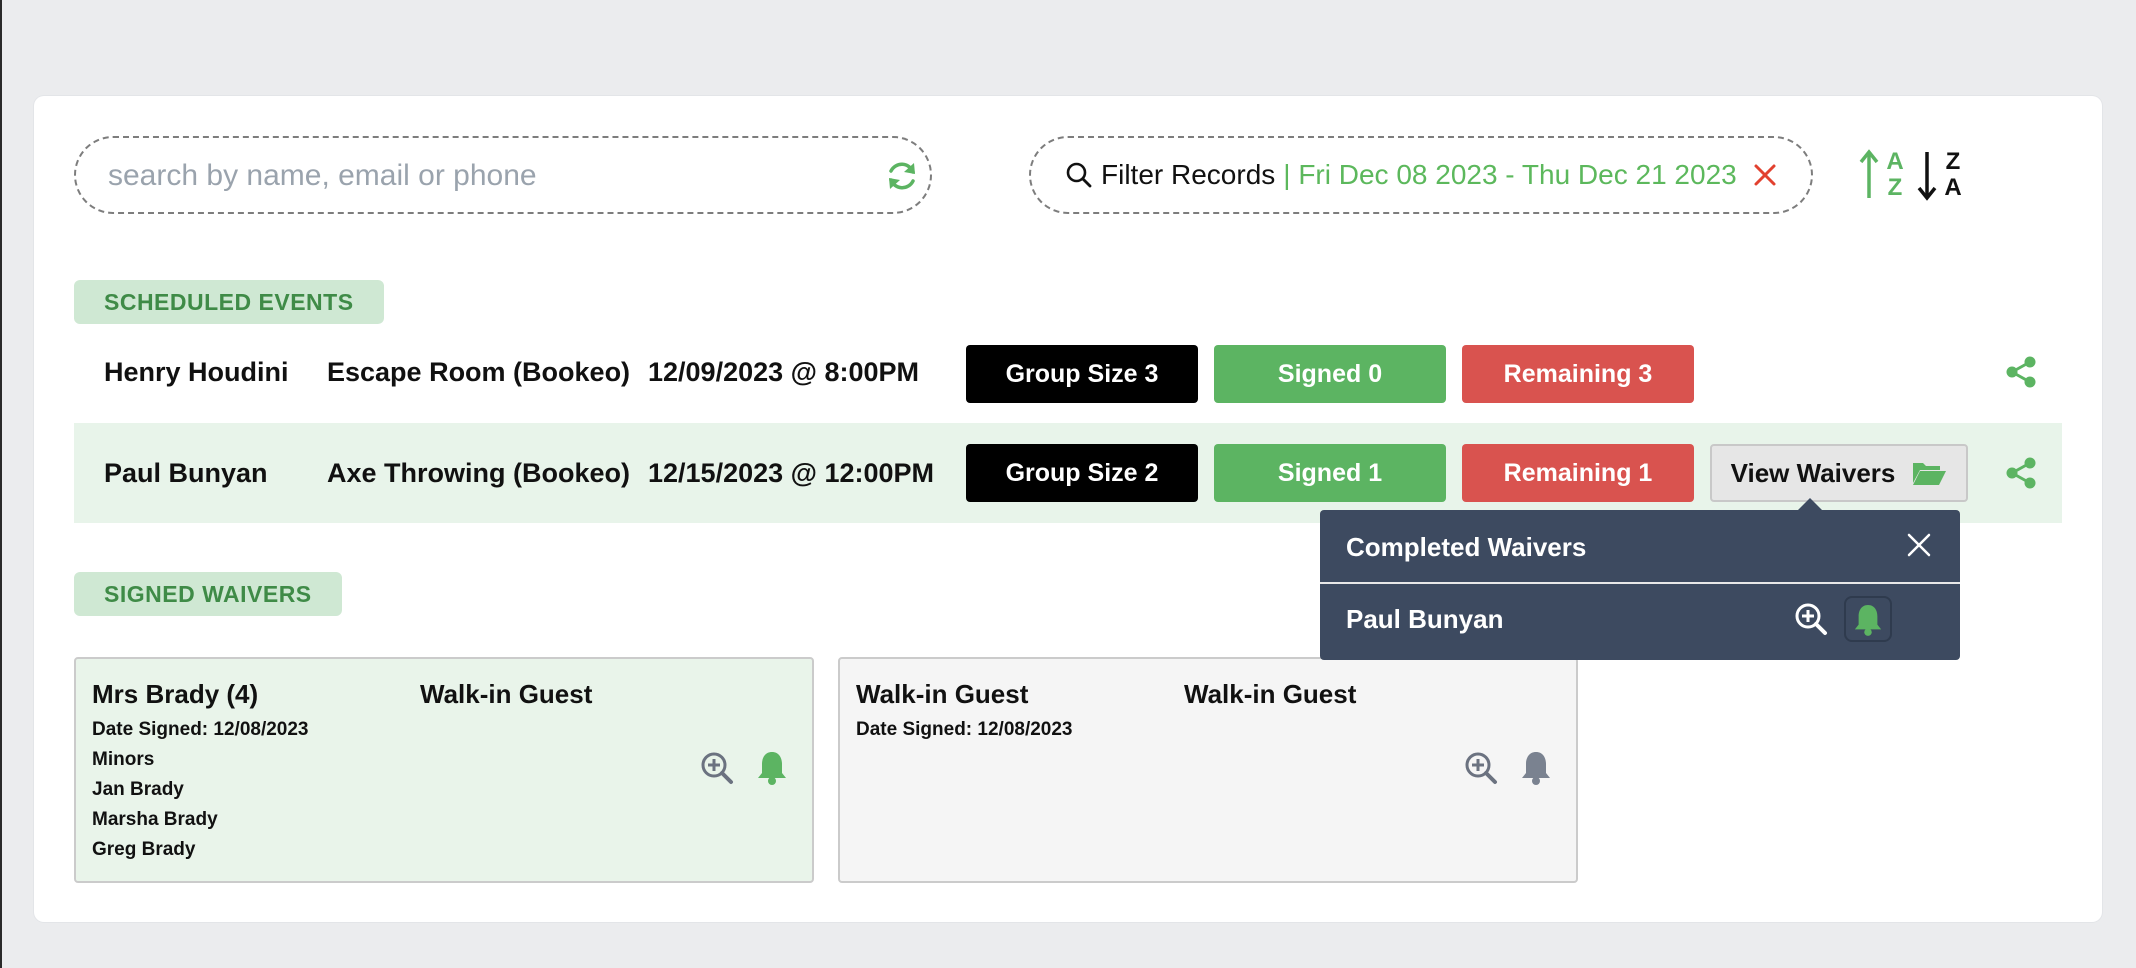 The height and width of the screenshot is (968, 2136). I want to click on remaining-count-button: Remaining 1, so click(1578, 473).